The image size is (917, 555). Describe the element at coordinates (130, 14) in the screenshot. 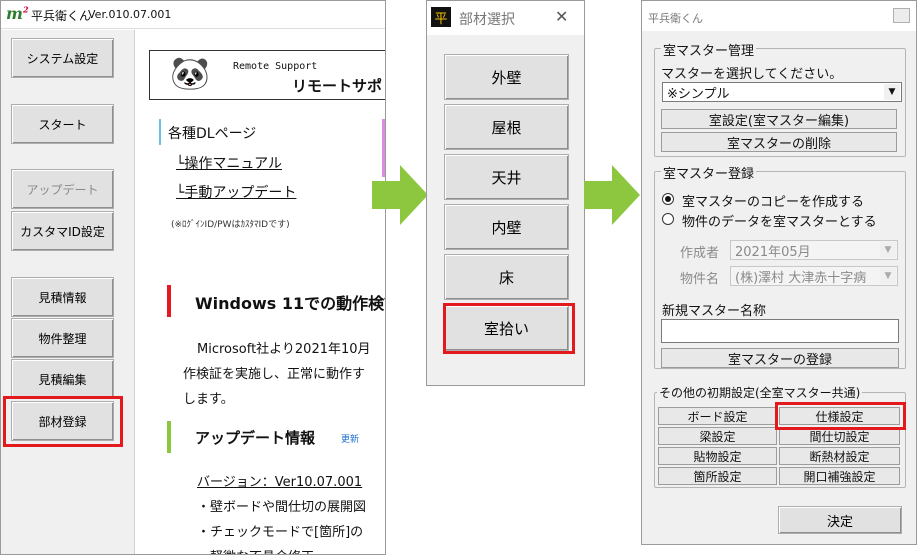

I see `app-version: Ver.010.07.001` at that location.